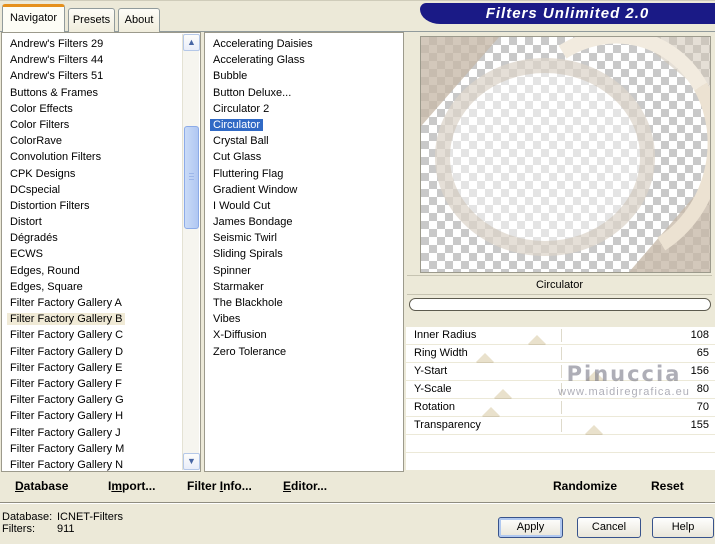 The height and width of the screenshot is (544, 715). I want to click on scroll-up-icon: ▲, so click(191, 42).